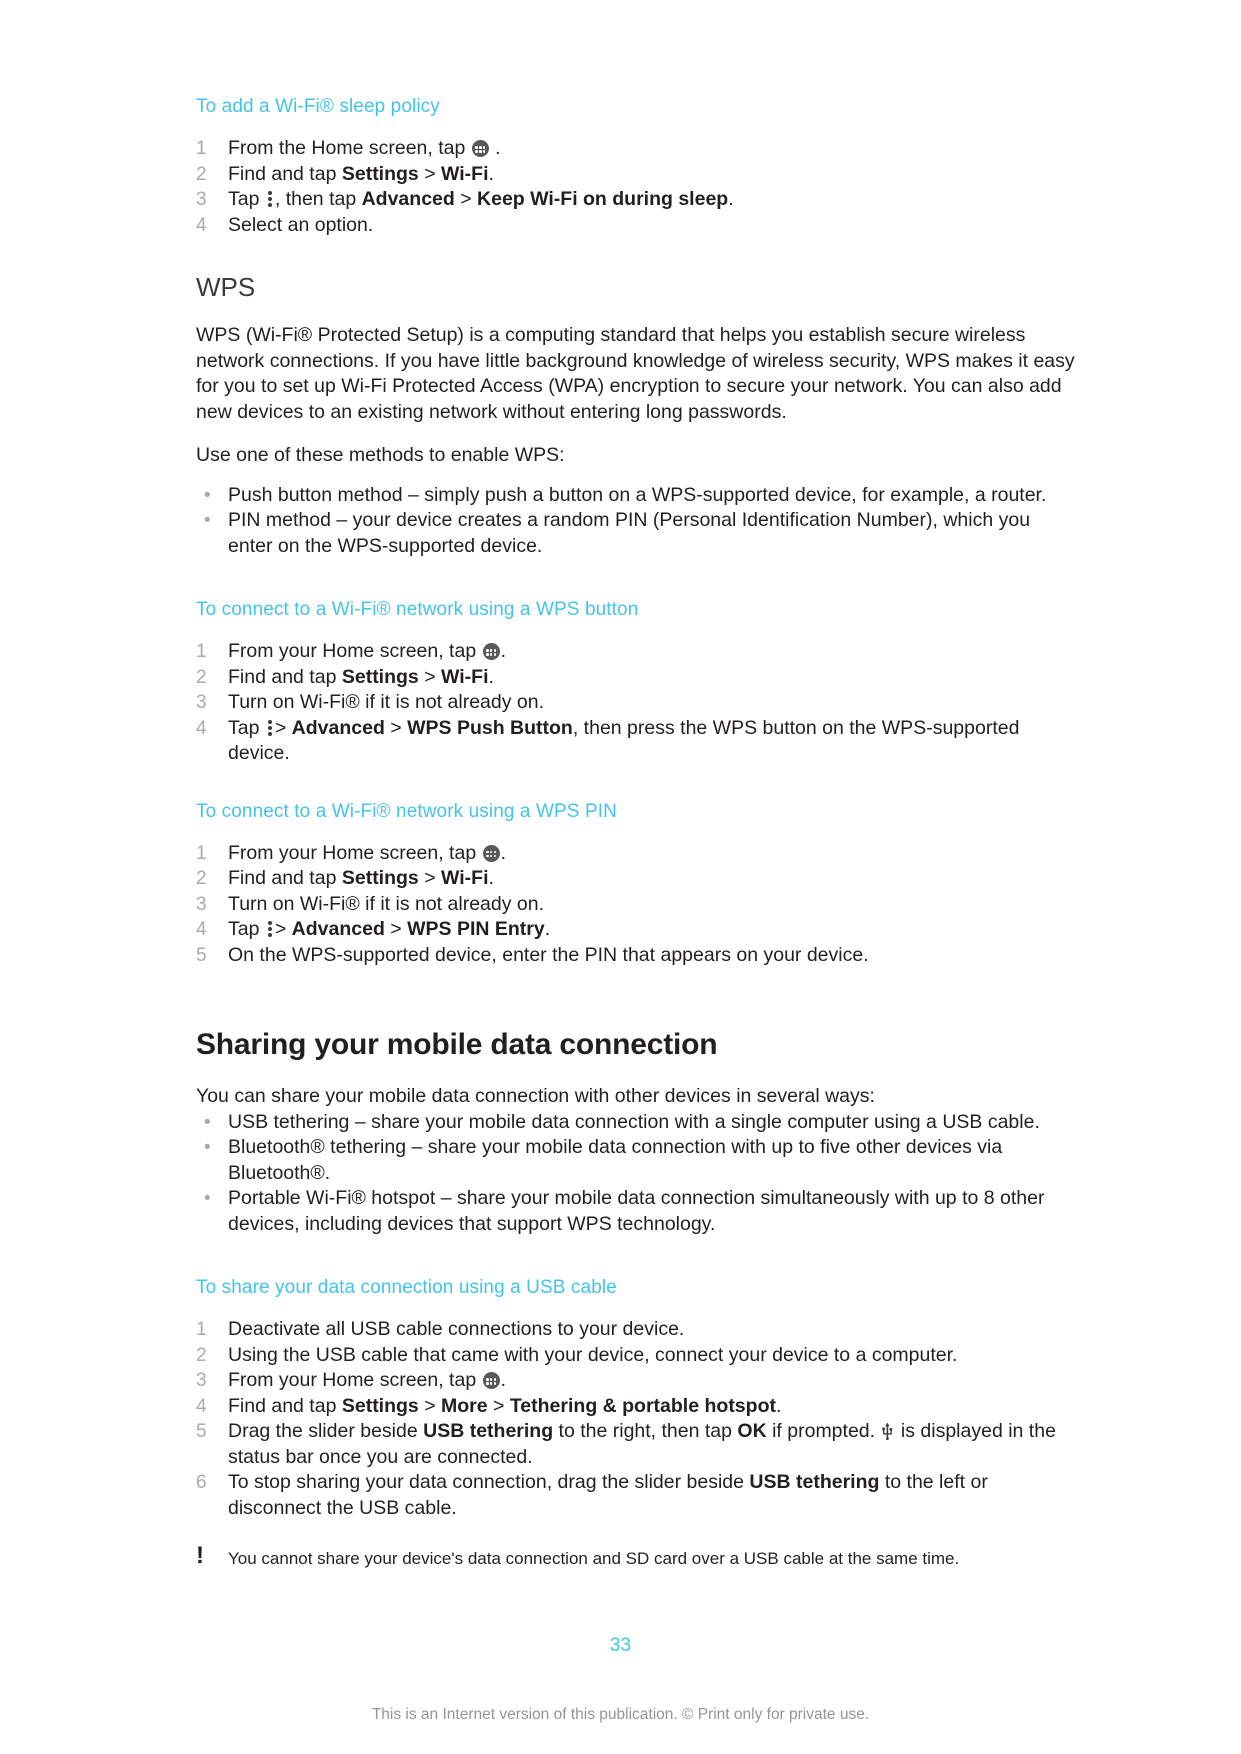 The height and width of the screenshot is (1754, 1241). Describe the element at coordinates (201, 955) in the screenshot. I see `step-number: 5` at that location.